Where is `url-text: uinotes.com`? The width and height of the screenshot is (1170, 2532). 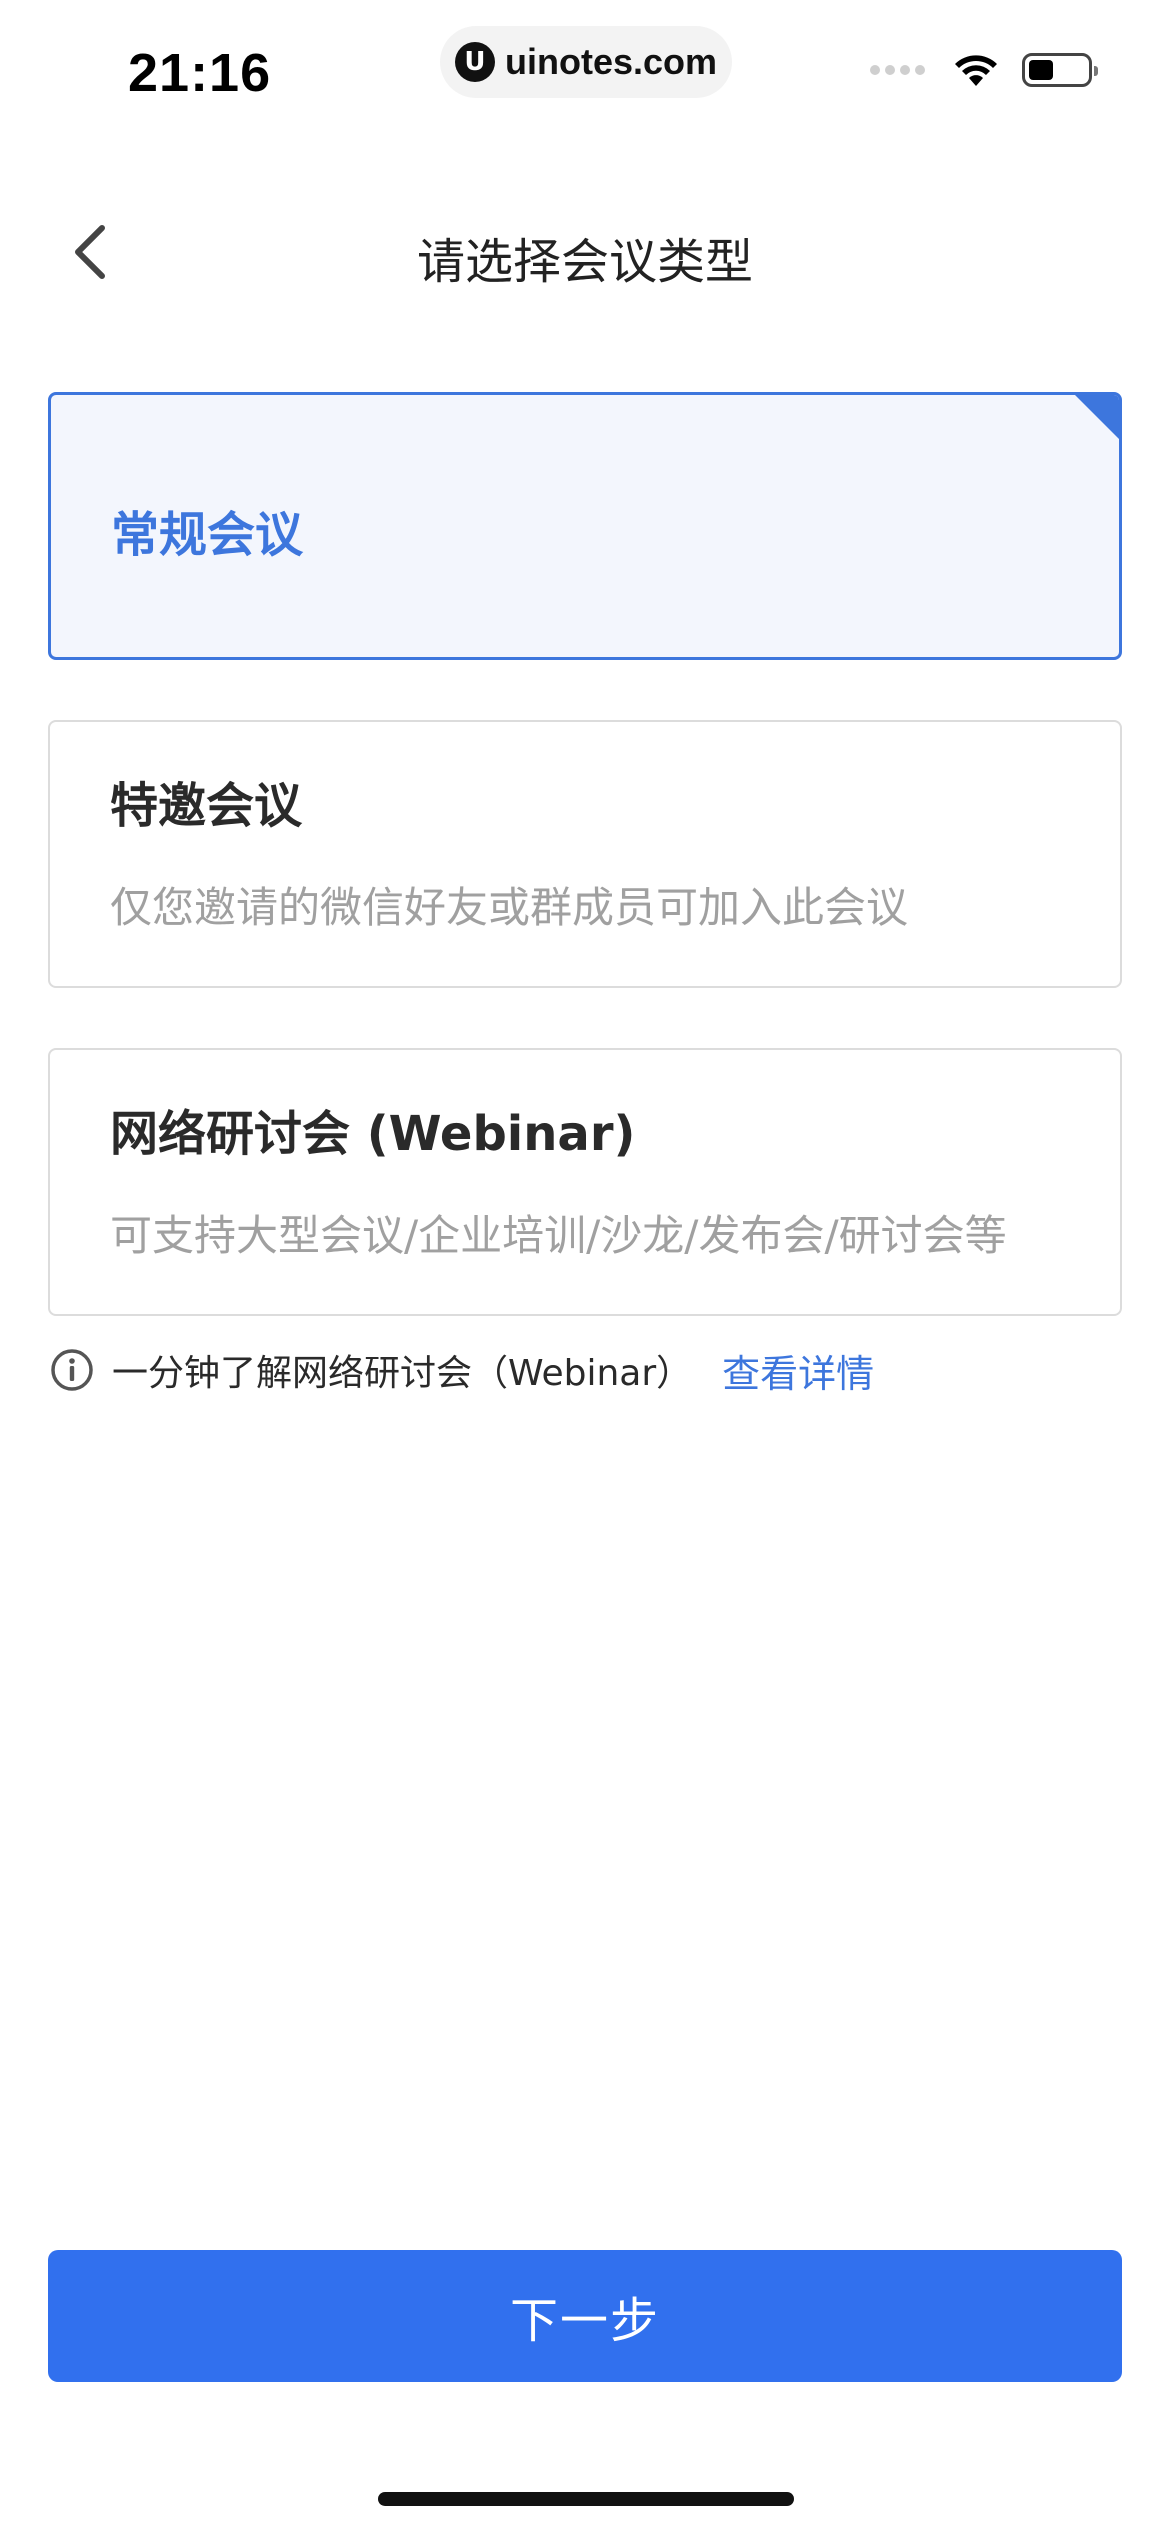 url-text: uinotes.com is located at coordinates (611, 61).